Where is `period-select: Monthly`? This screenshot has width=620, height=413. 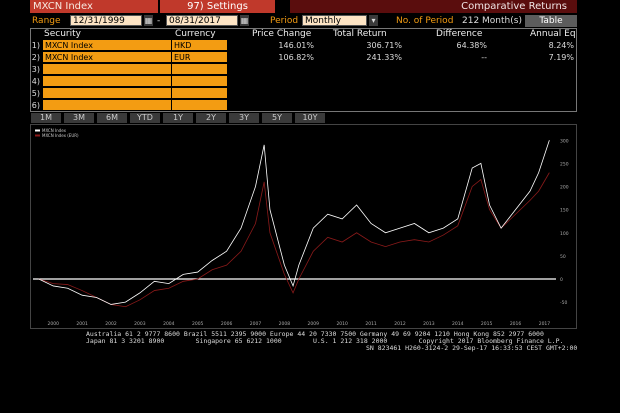
period-select: Monthly is located at coordinates (334, 20).